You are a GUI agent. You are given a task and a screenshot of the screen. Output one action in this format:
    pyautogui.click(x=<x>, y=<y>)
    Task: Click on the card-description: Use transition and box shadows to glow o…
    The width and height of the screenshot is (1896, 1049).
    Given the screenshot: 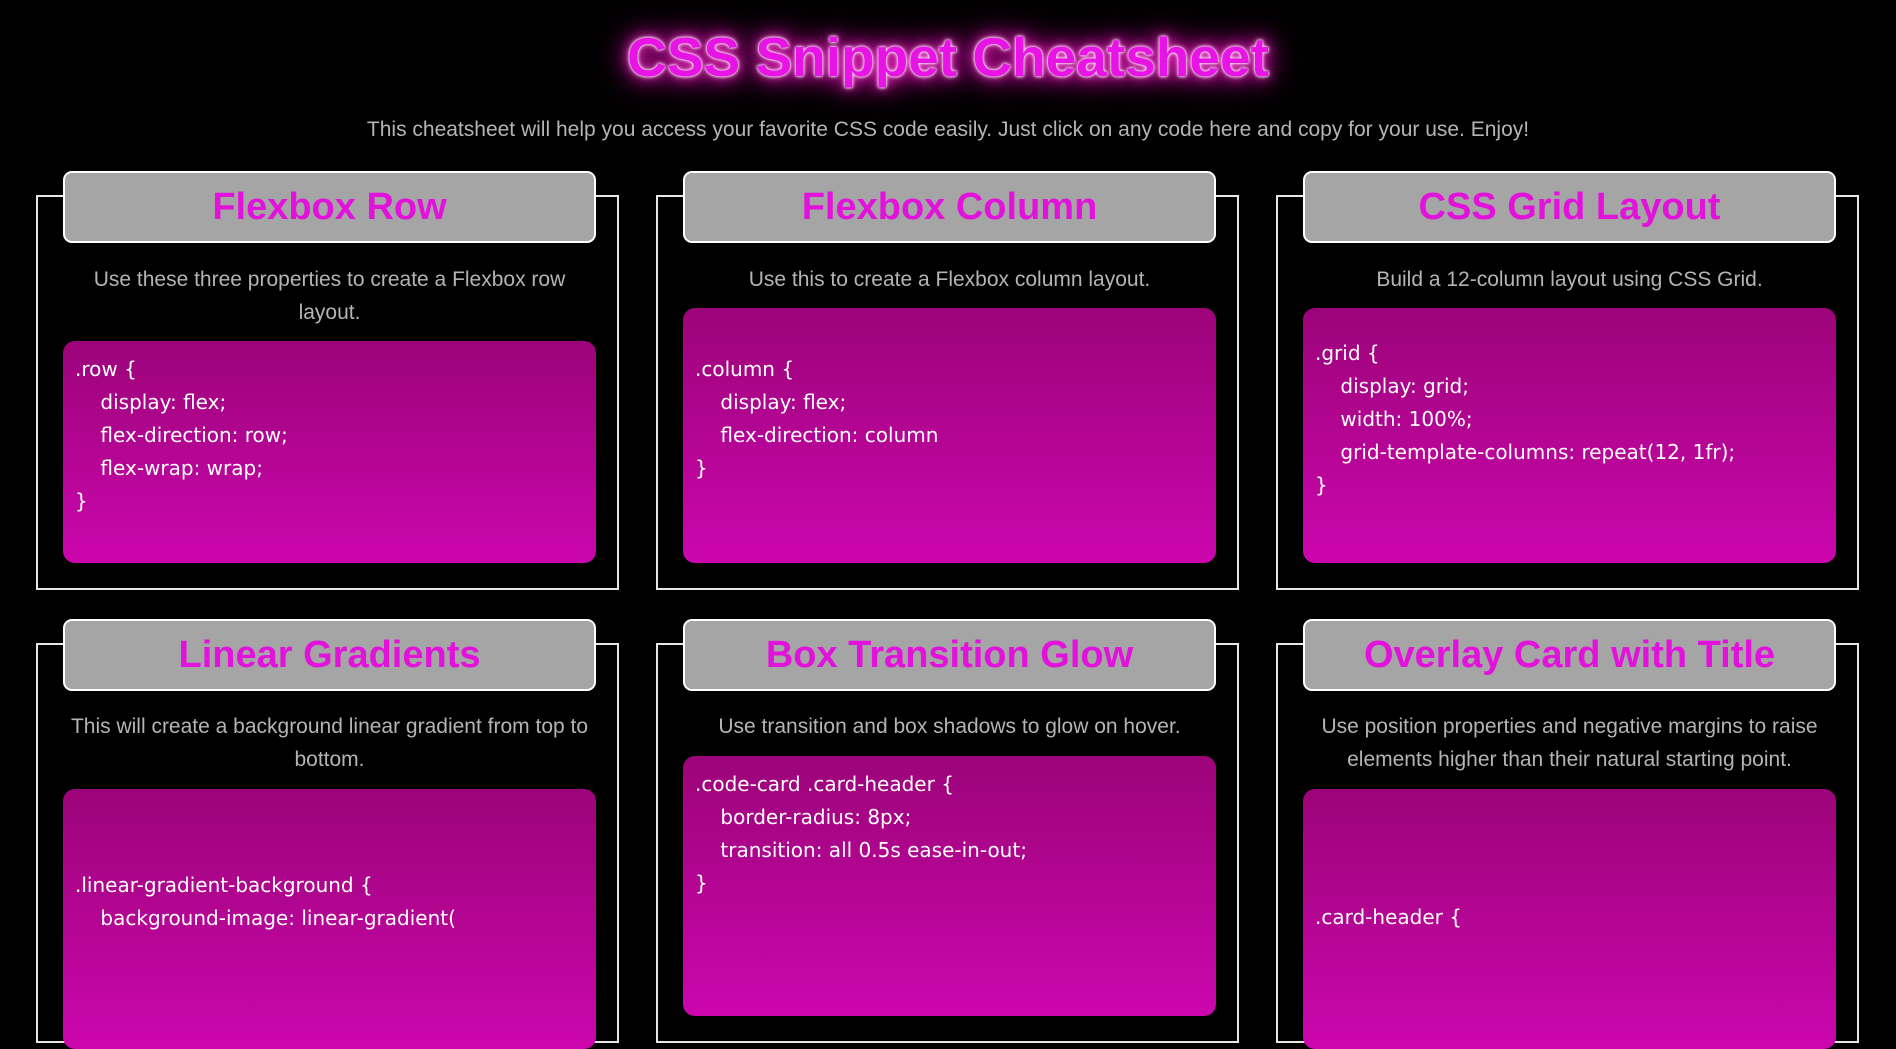 What is the action you would take?
    pyautogui.click(x=949, y=726)
    